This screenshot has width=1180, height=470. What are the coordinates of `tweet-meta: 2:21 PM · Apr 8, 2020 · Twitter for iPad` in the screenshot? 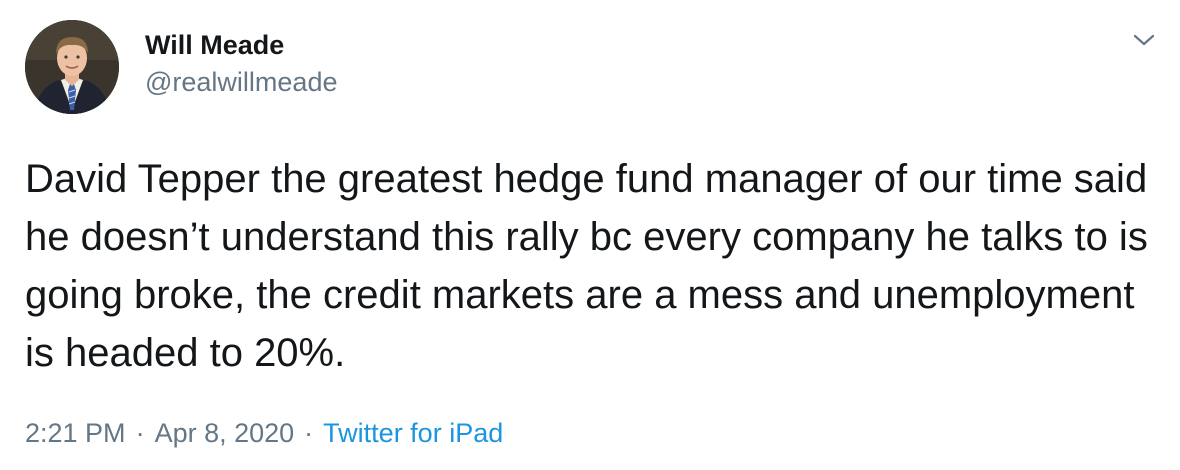 It's located at (264, 433).